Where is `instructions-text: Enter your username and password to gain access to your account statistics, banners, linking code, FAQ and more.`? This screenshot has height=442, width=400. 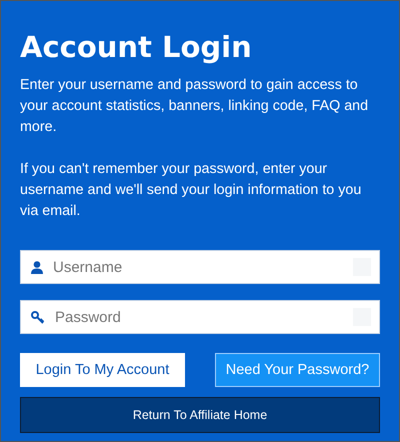 instructions-text: Enter your username and password to gain access to your account statistics, banners, linking code, FAQ and more. is located at coordinates (195, 106).